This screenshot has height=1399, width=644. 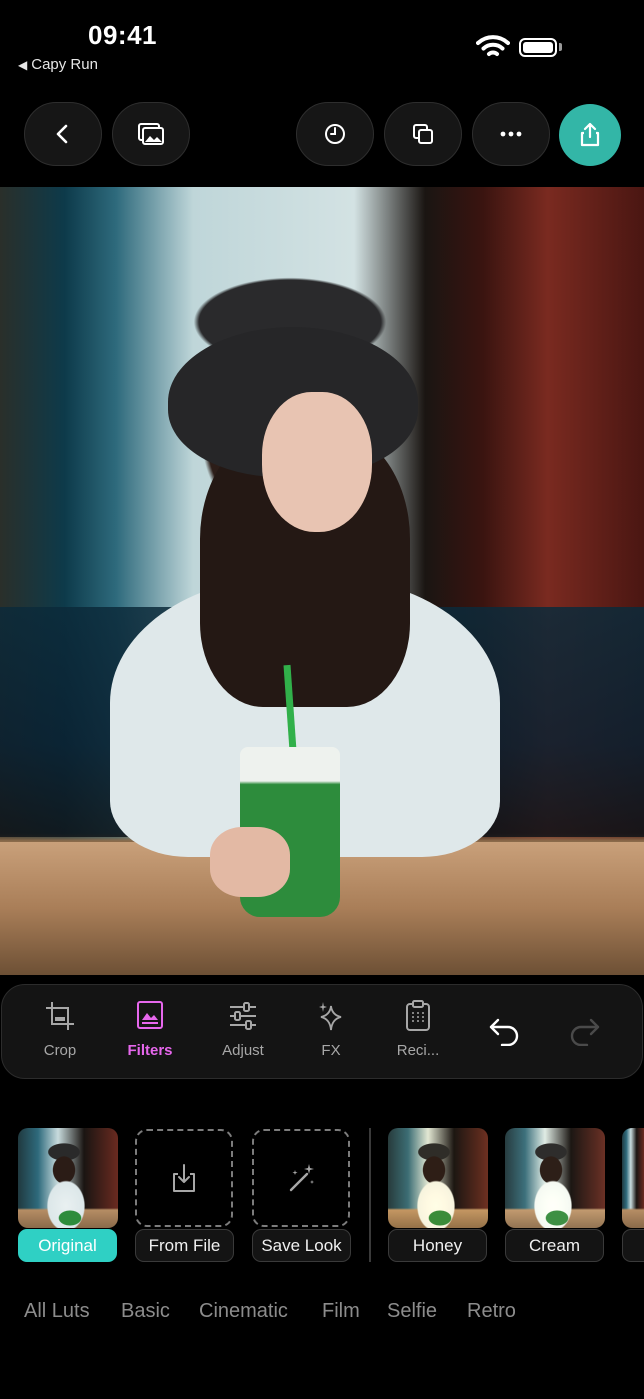 What do you see at coordinates (60, 1050) in the screenshot?
I see `tool-label: Crop` at bounding box center [60, 1050].